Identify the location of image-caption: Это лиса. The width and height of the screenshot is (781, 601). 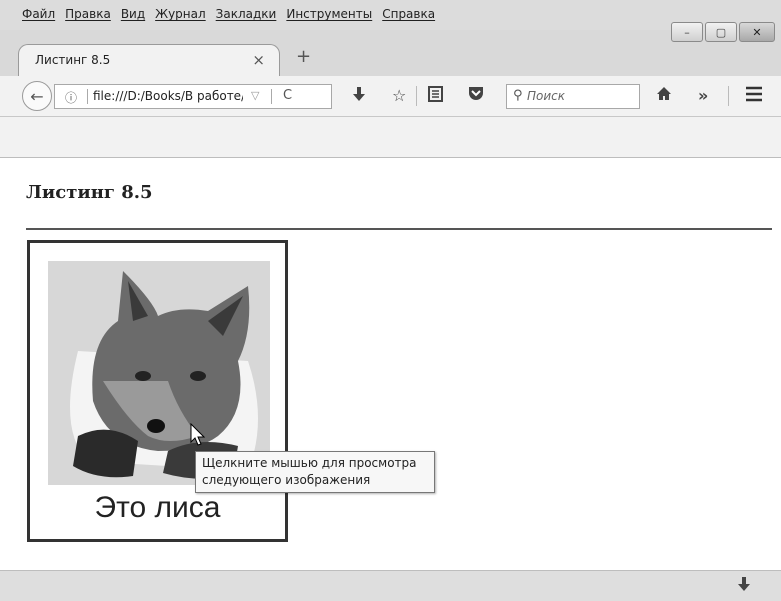
(157, 507).